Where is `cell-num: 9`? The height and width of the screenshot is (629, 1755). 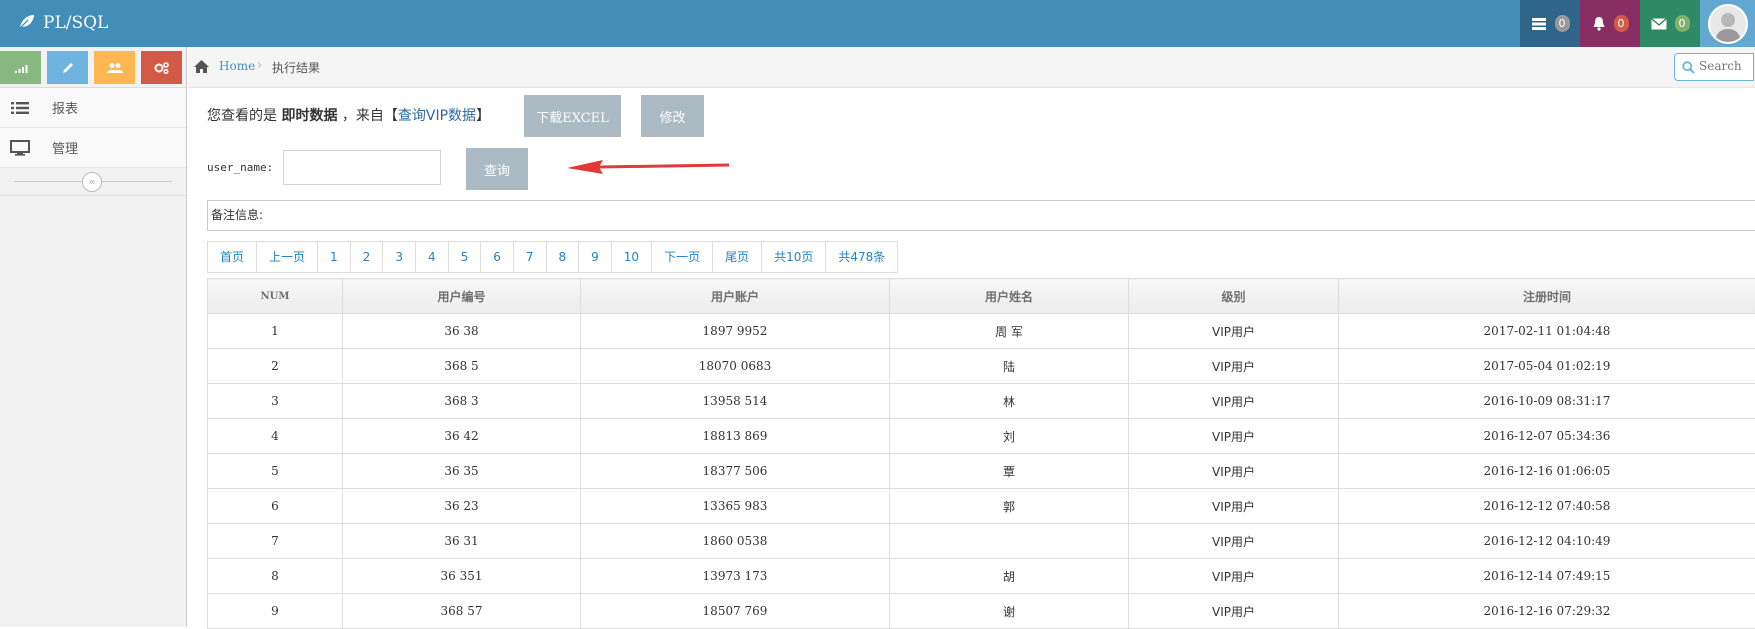
cell-num: 9 is located at coordinates (275, 611).